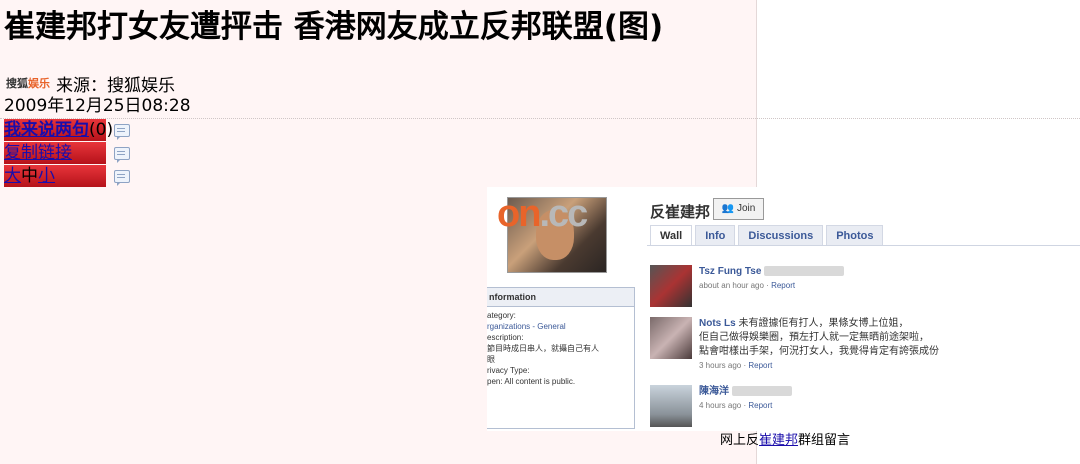  I want to click on info-title: nformation, so click(560, 297).